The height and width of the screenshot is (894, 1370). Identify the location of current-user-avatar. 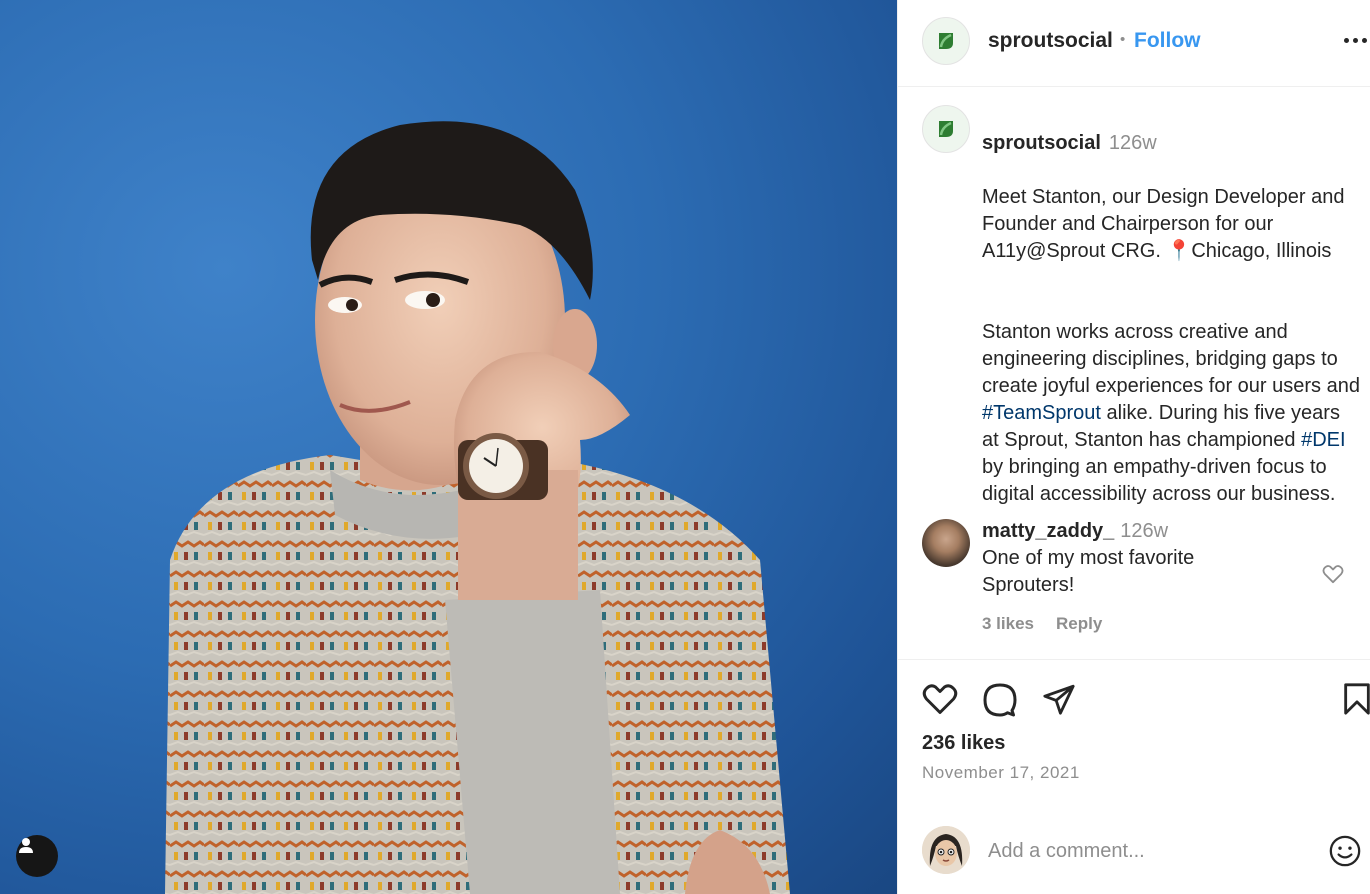
(946, 850).